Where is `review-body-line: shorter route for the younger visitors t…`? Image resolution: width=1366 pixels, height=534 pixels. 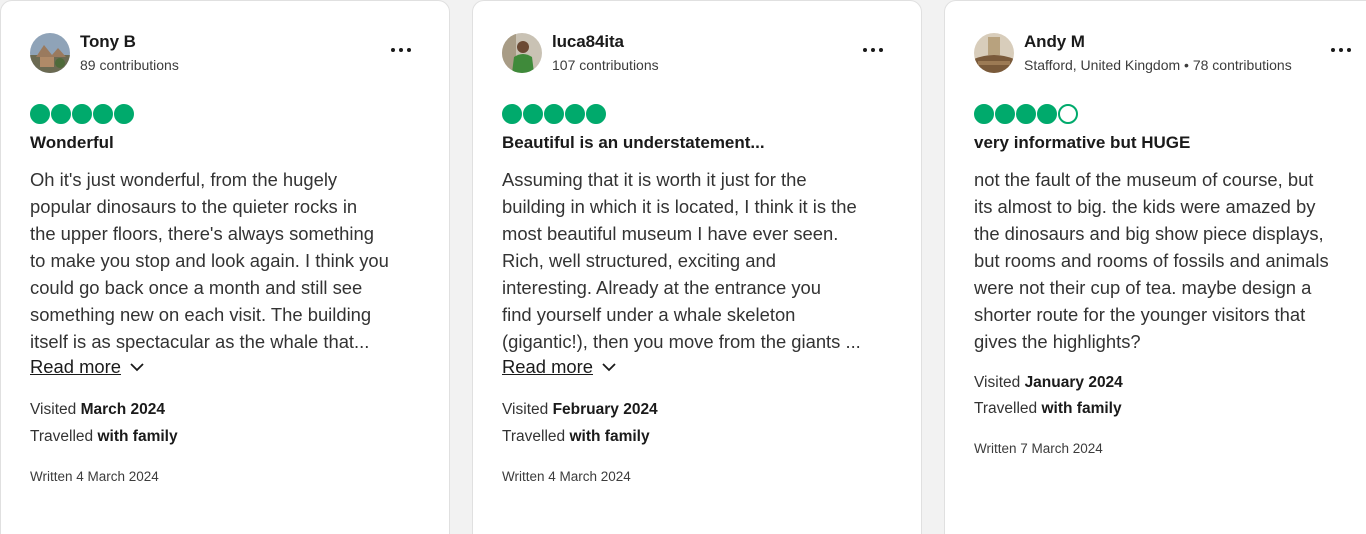 review-body-line: shorter route for the younger visitors t… is located at coordinates (1140, 314).